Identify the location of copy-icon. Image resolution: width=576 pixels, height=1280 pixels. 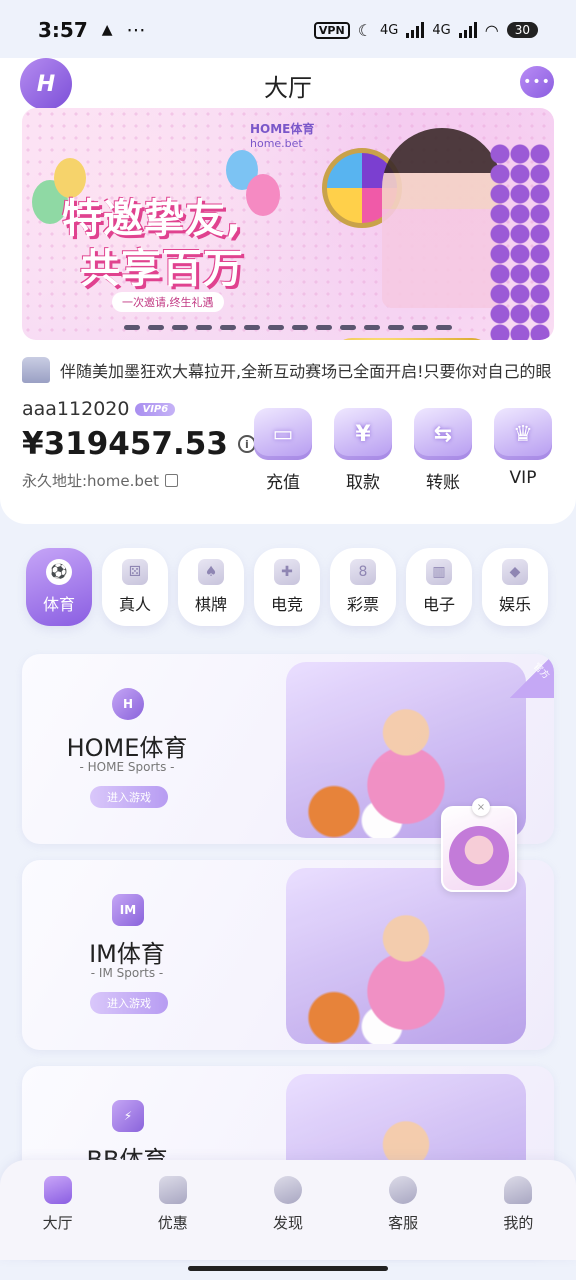
(171, 480).